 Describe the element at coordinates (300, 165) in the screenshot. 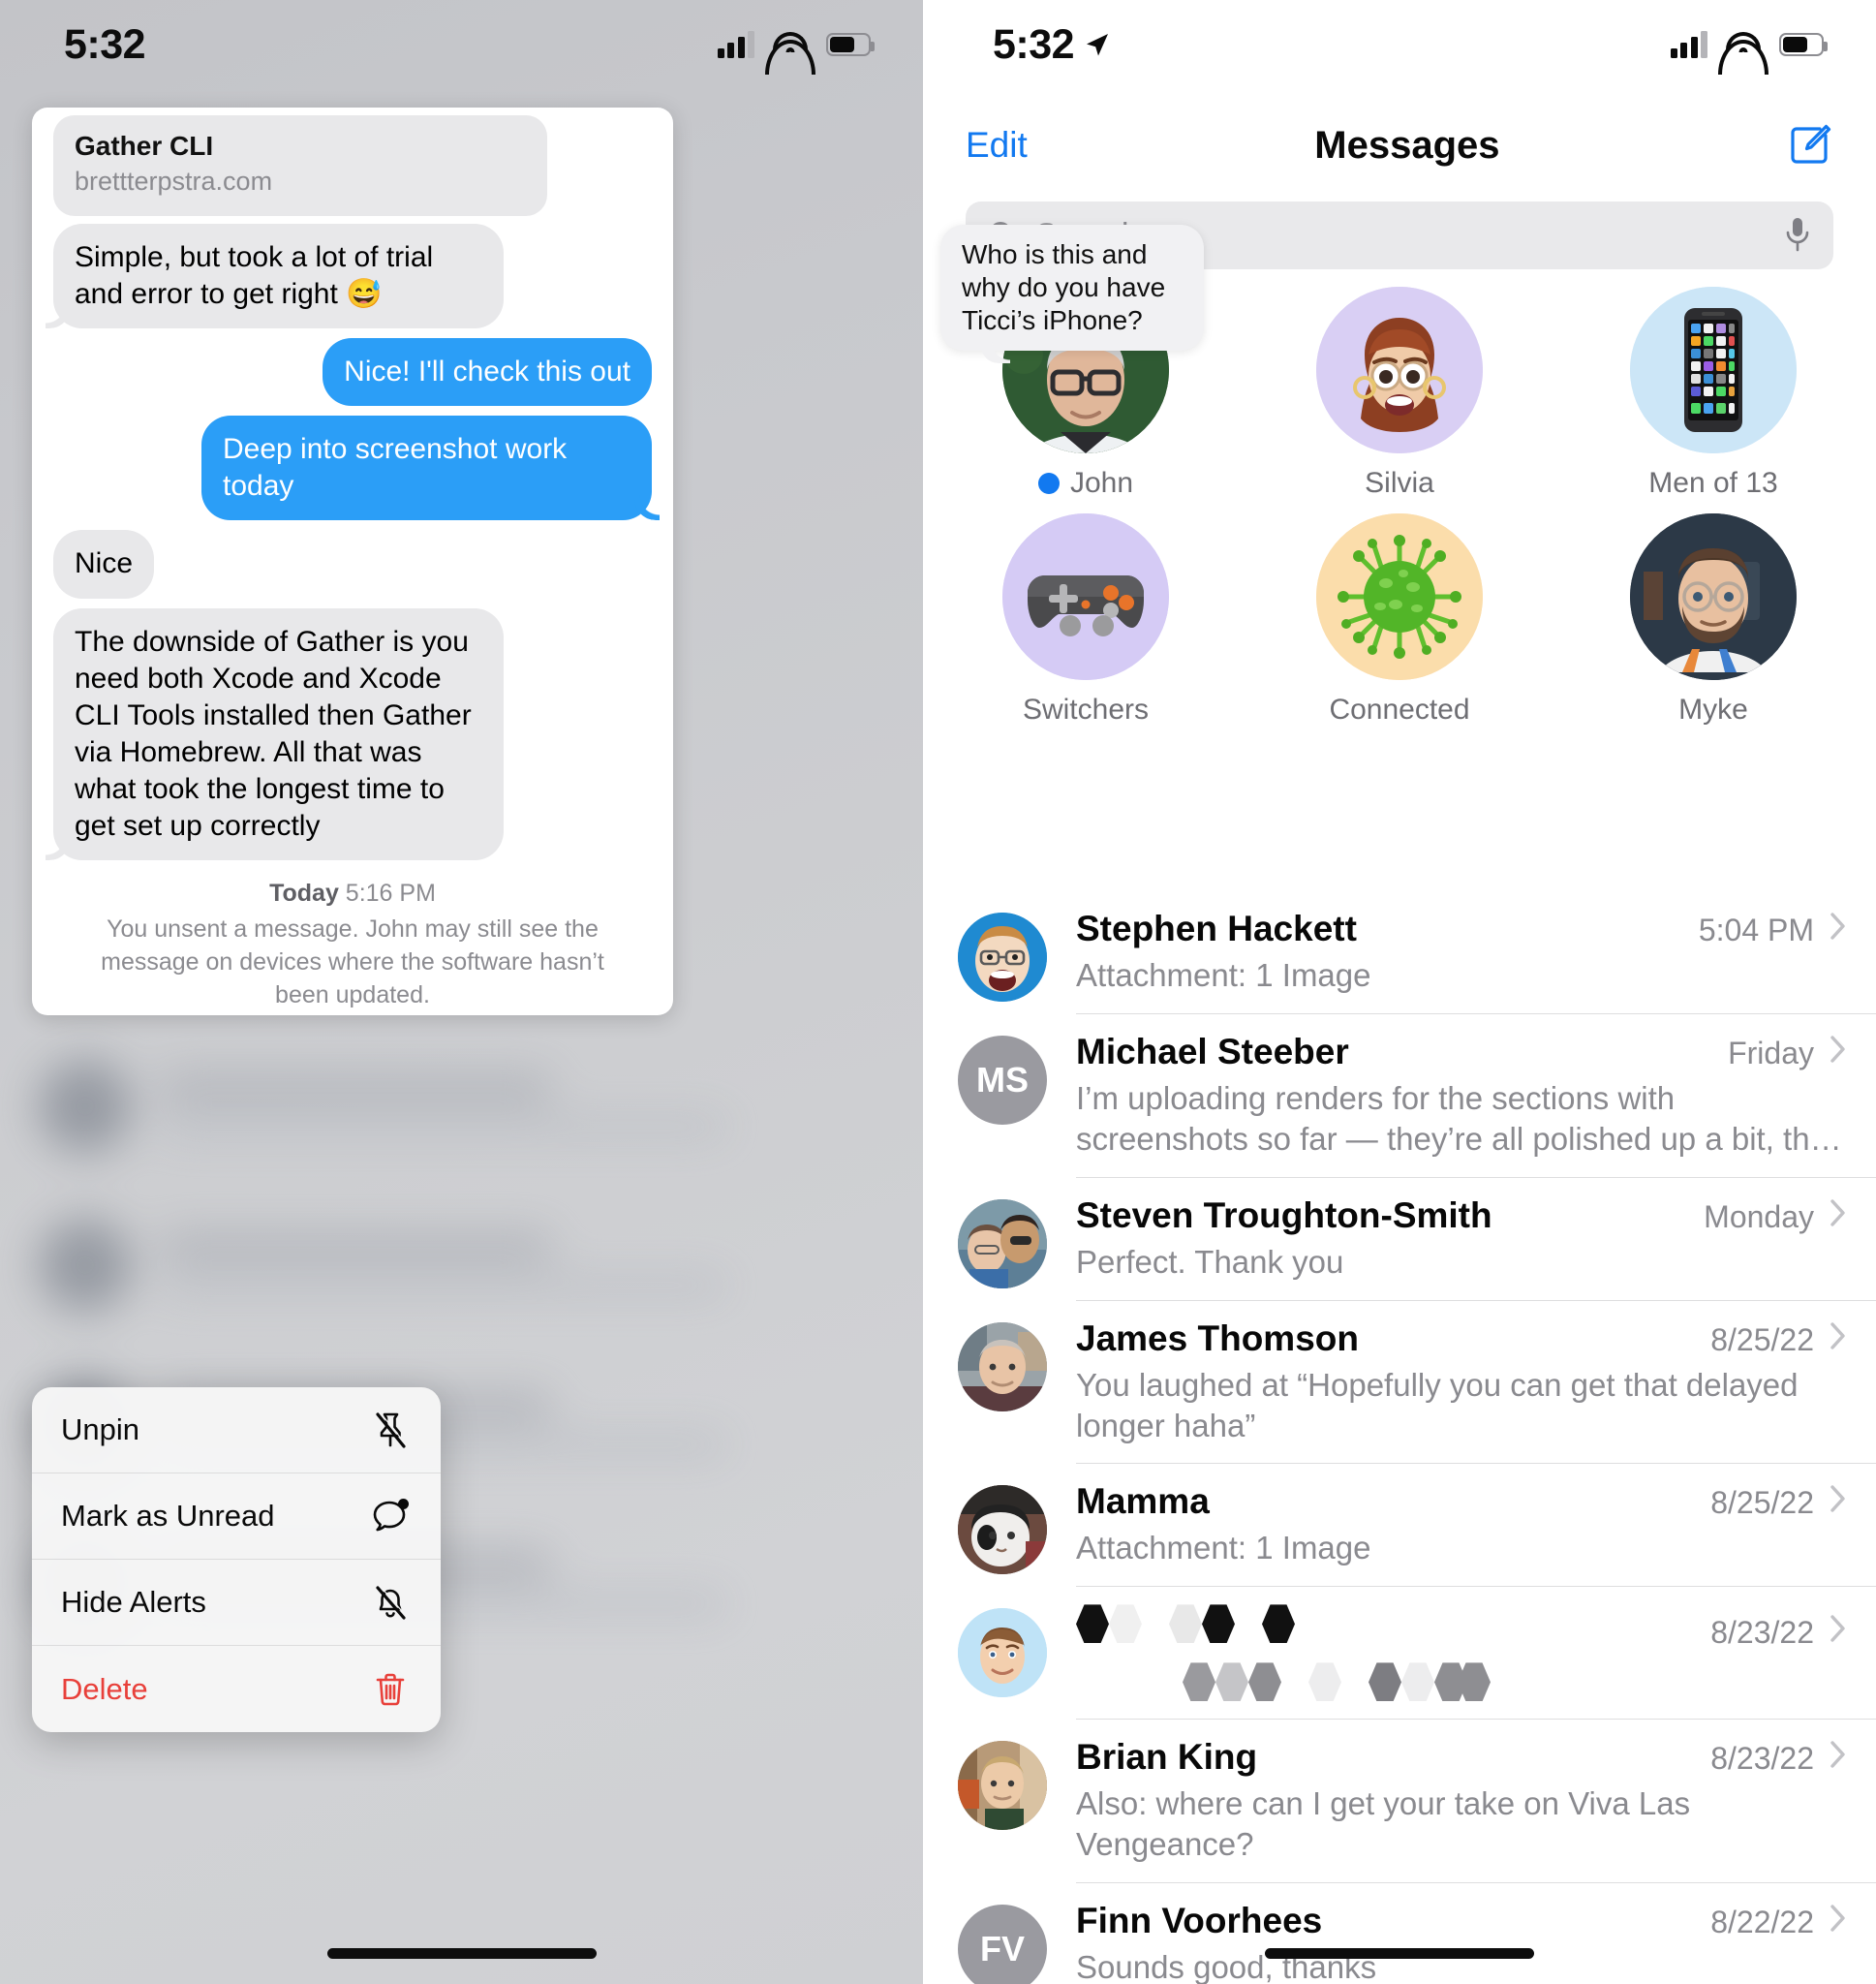

I see `link-preview-bubble: Gather CLI brettterpstra.com` at that location.